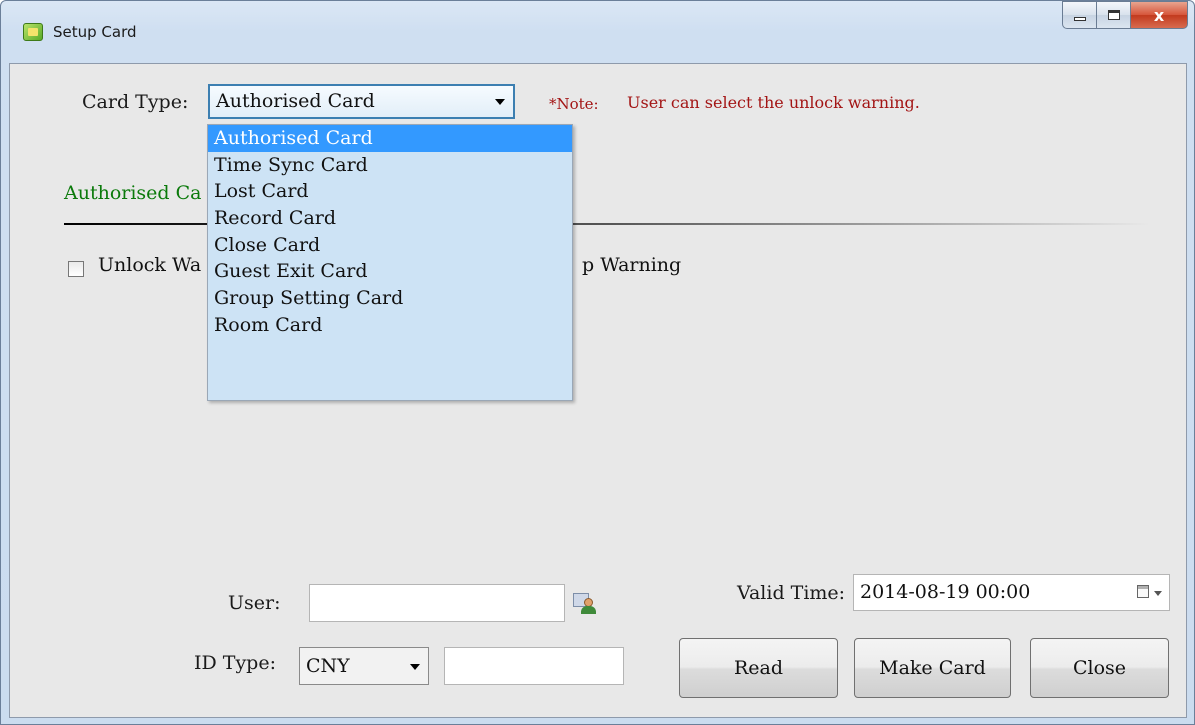 This screenshot has height=725, width=1195. What do you see at coordinates (574, 104) in the screenshot?
I see `note-label: *Note:` at bounding box center [574, 104].